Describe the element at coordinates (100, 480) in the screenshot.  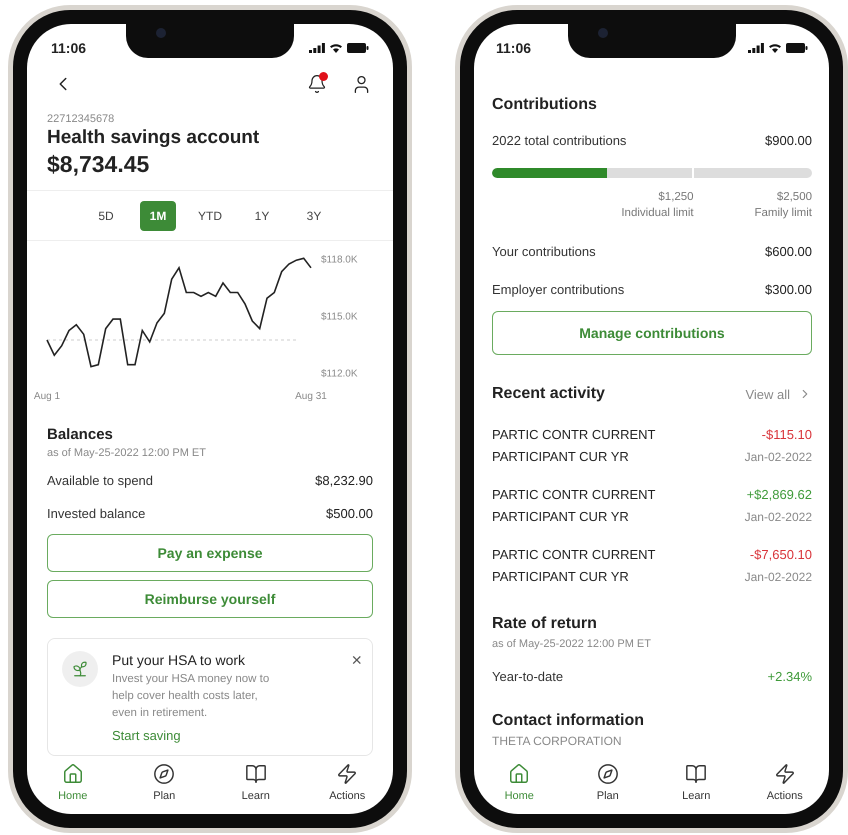
I see `row-label: Available to spend` at that location.